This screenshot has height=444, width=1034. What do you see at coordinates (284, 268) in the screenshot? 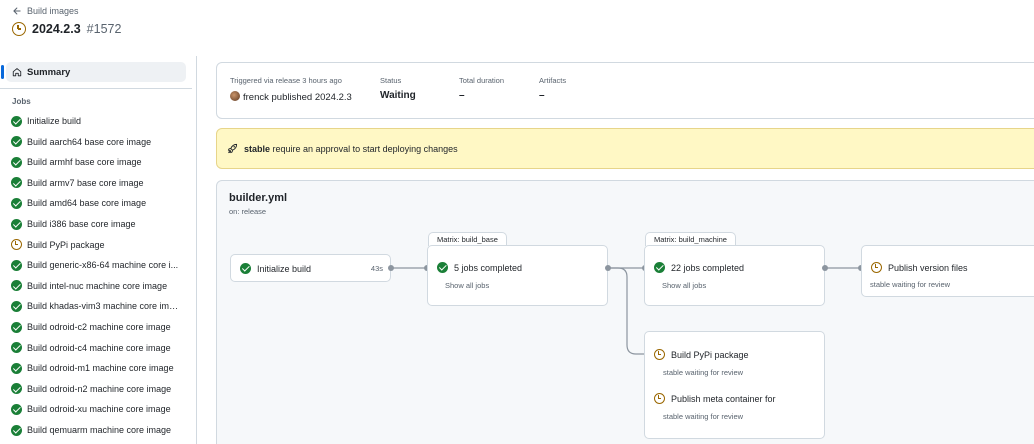
I see `job-node-label: Initialize build` at bounding box center [284, 268].